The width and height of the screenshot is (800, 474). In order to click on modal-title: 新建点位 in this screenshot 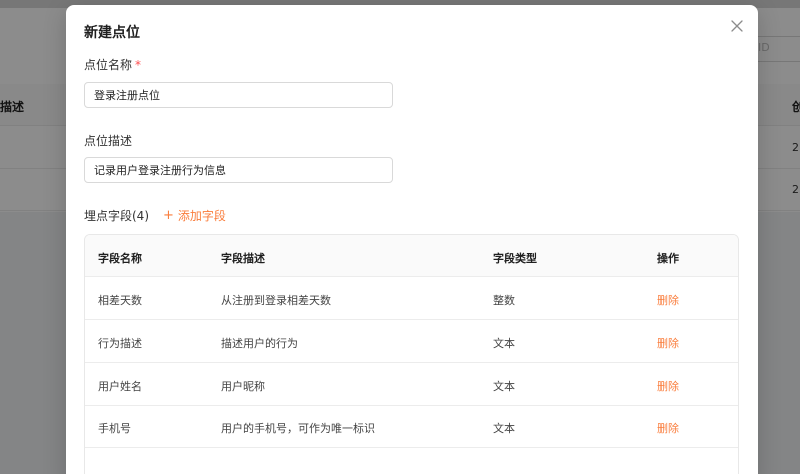, I will do `click(112, 33)`.